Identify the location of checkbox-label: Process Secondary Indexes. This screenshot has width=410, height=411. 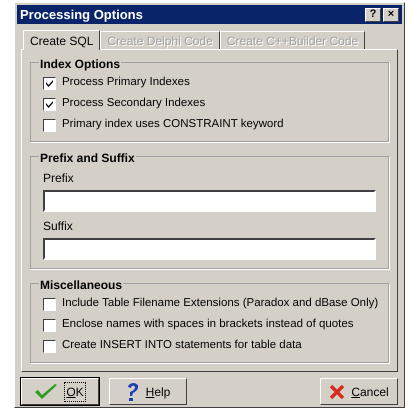
(134, 104).